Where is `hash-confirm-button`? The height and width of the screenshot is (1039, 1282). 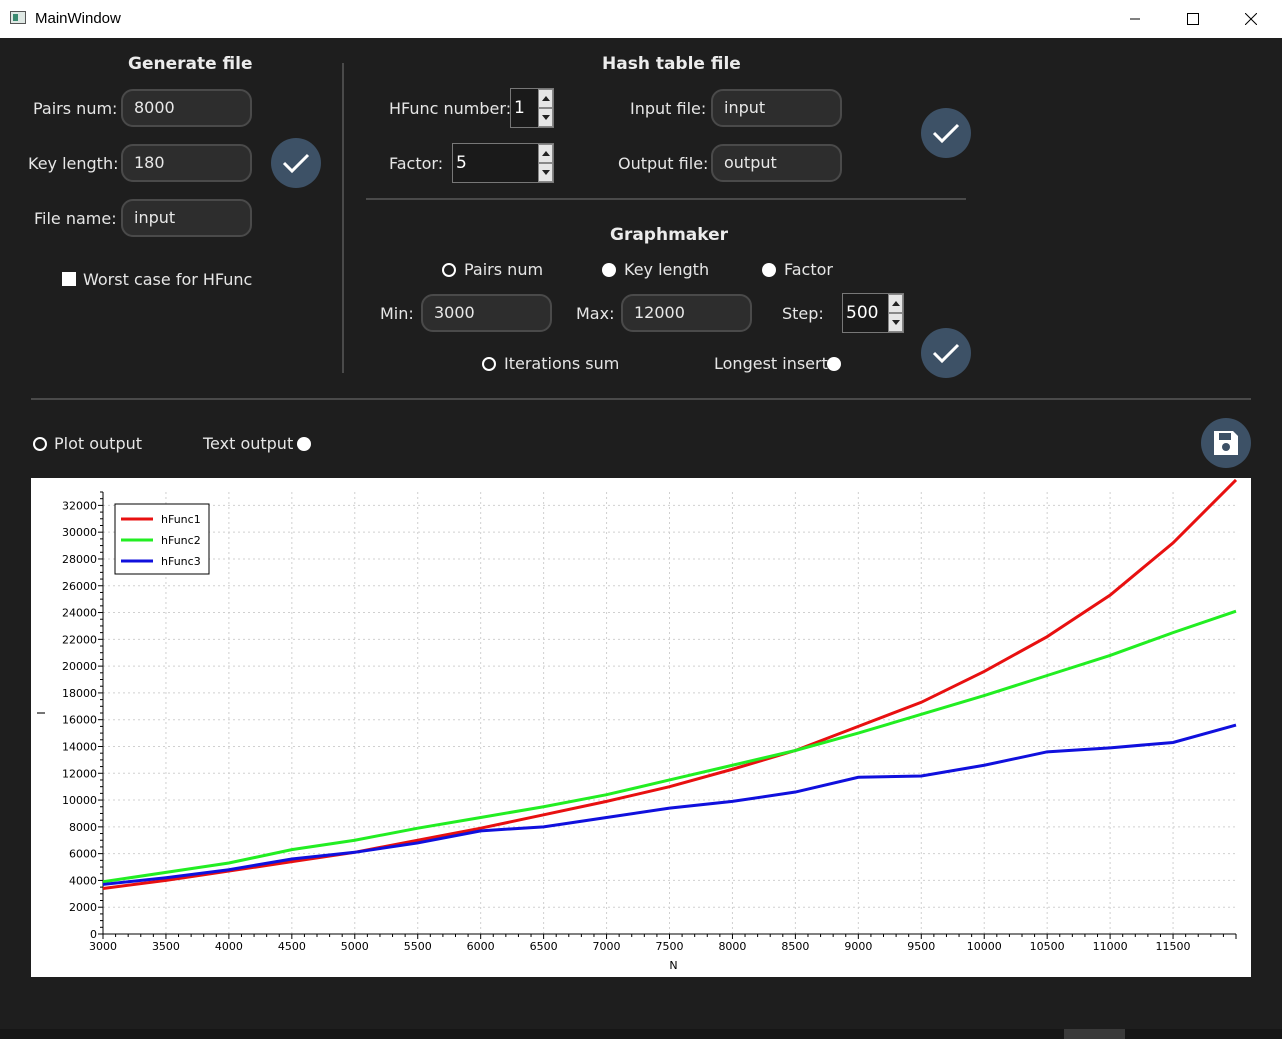
hash-confirm-button is located at coordinates (946, 133).